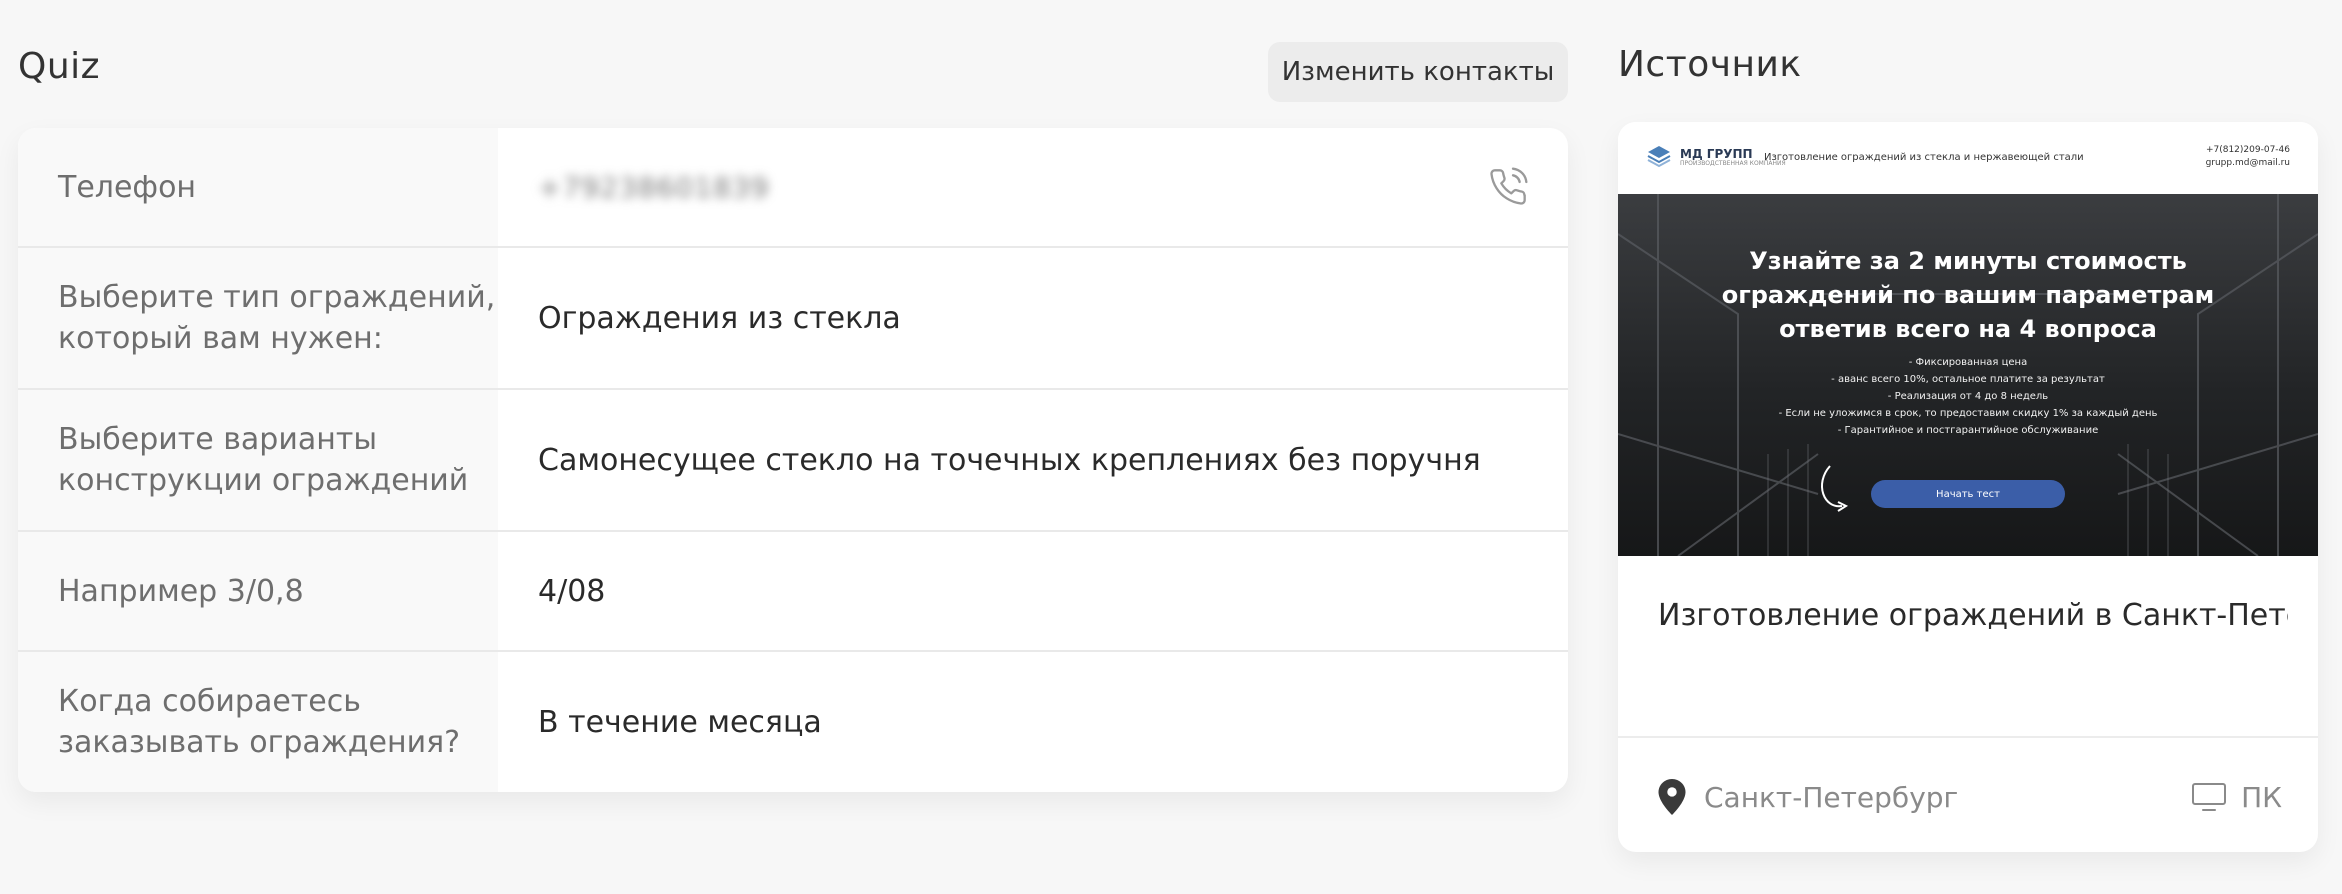 Image resolution: width=2342 pixels, height=894 pixels. What do you see at coordinates (1968, 494) in the screenshot?
I see `preview-start-test-button: Начать тест` at bounding box center [1968, 494].